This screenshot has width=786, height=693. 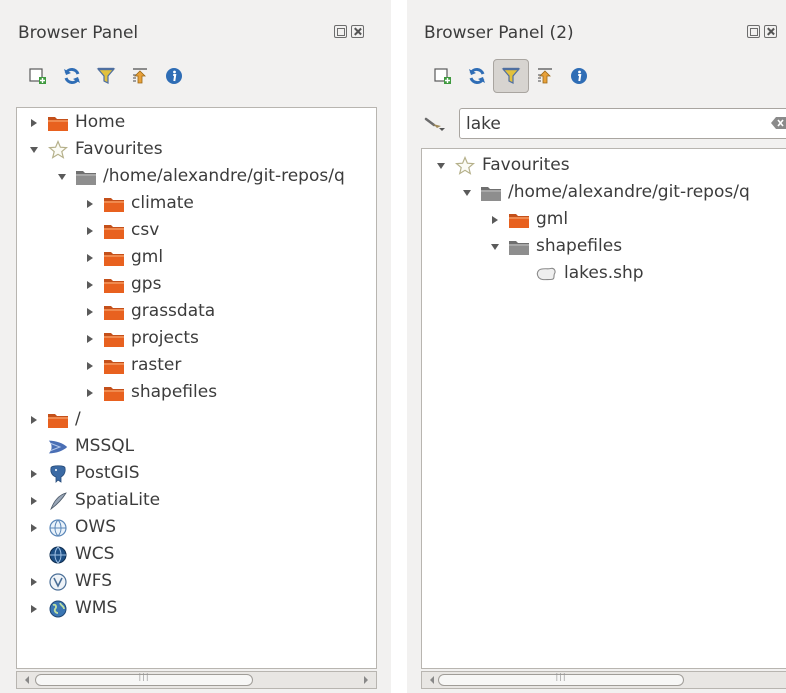 What do you see at coordinates (94, 581) in the screenshot?
I see `tree-item-label: WFS` at bounding box center [94, 581].